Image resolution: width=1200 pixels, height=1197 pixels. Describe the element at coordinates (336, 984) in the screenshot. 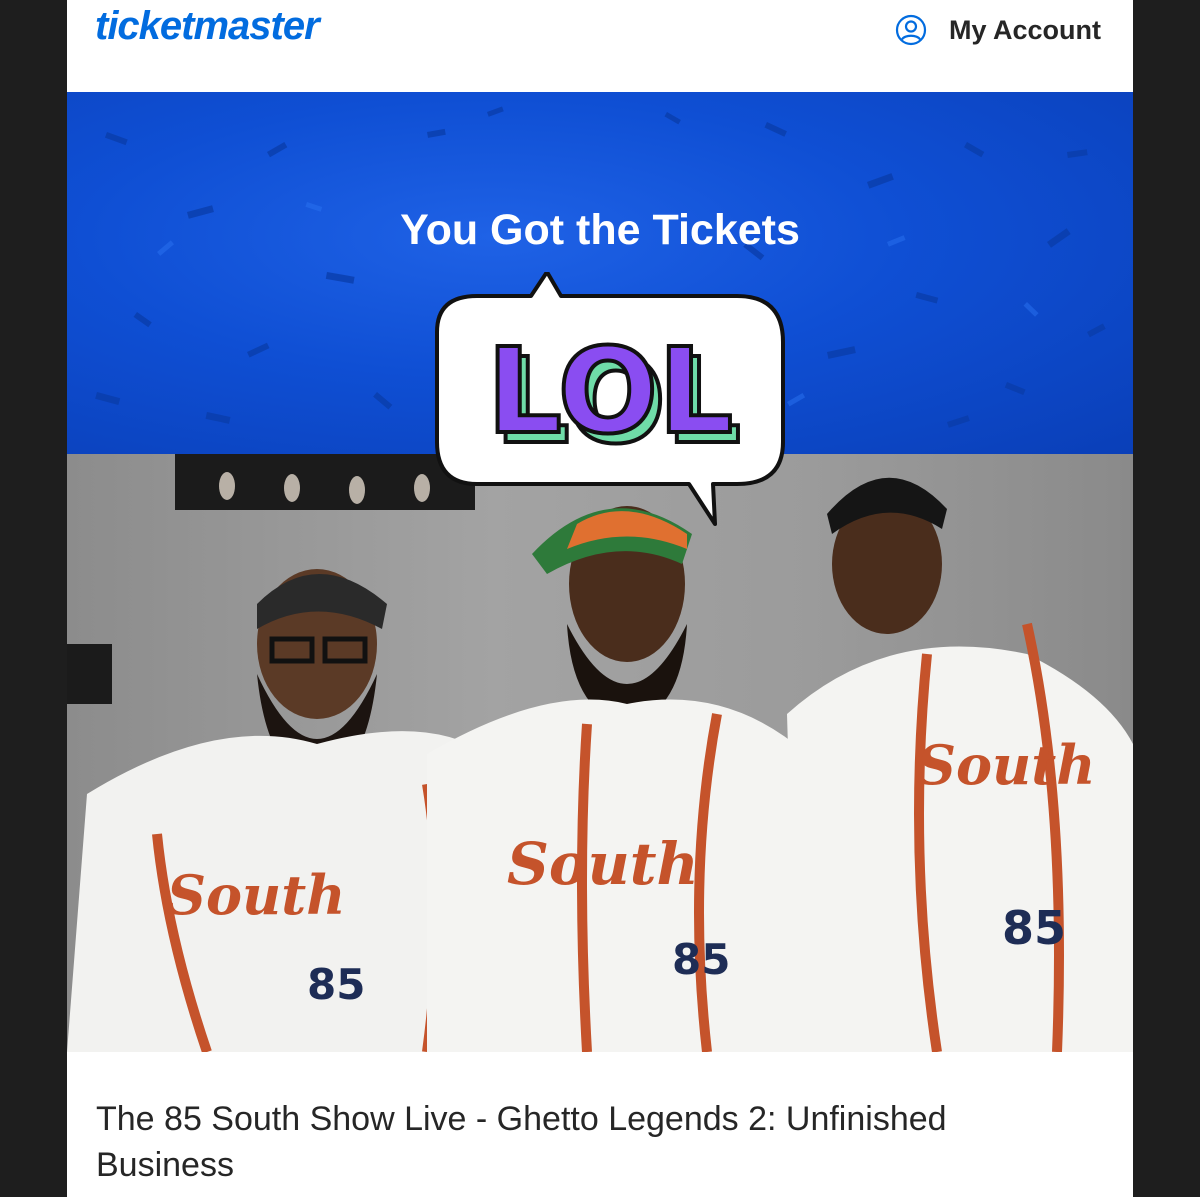

I see `jersey-number-left: 85` at that location.